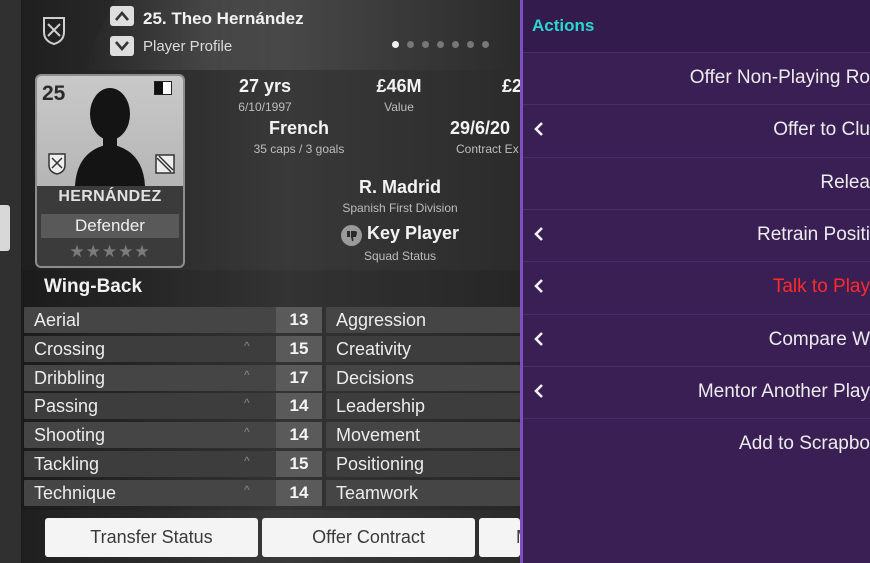 The width and height of the screenshot is (870, 563). Describe the element at coordinates (272, 406) in the screenshot. I see `attribute-row: Passing ^ 14 Leadership` at that location.